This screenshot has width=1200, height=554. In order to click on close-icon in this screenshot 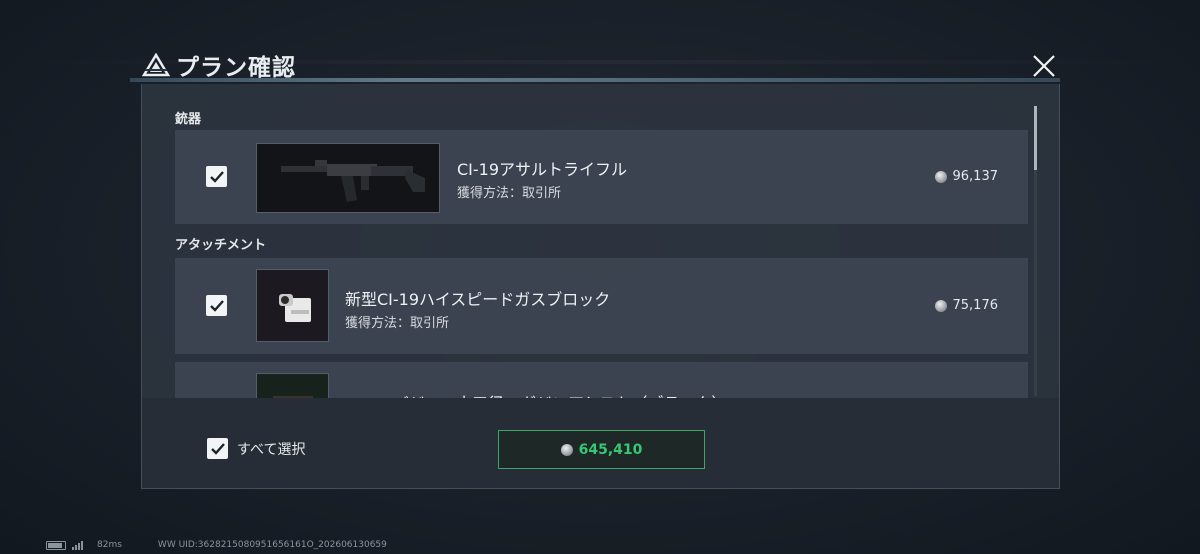, I will do `click(1044, 66)`.